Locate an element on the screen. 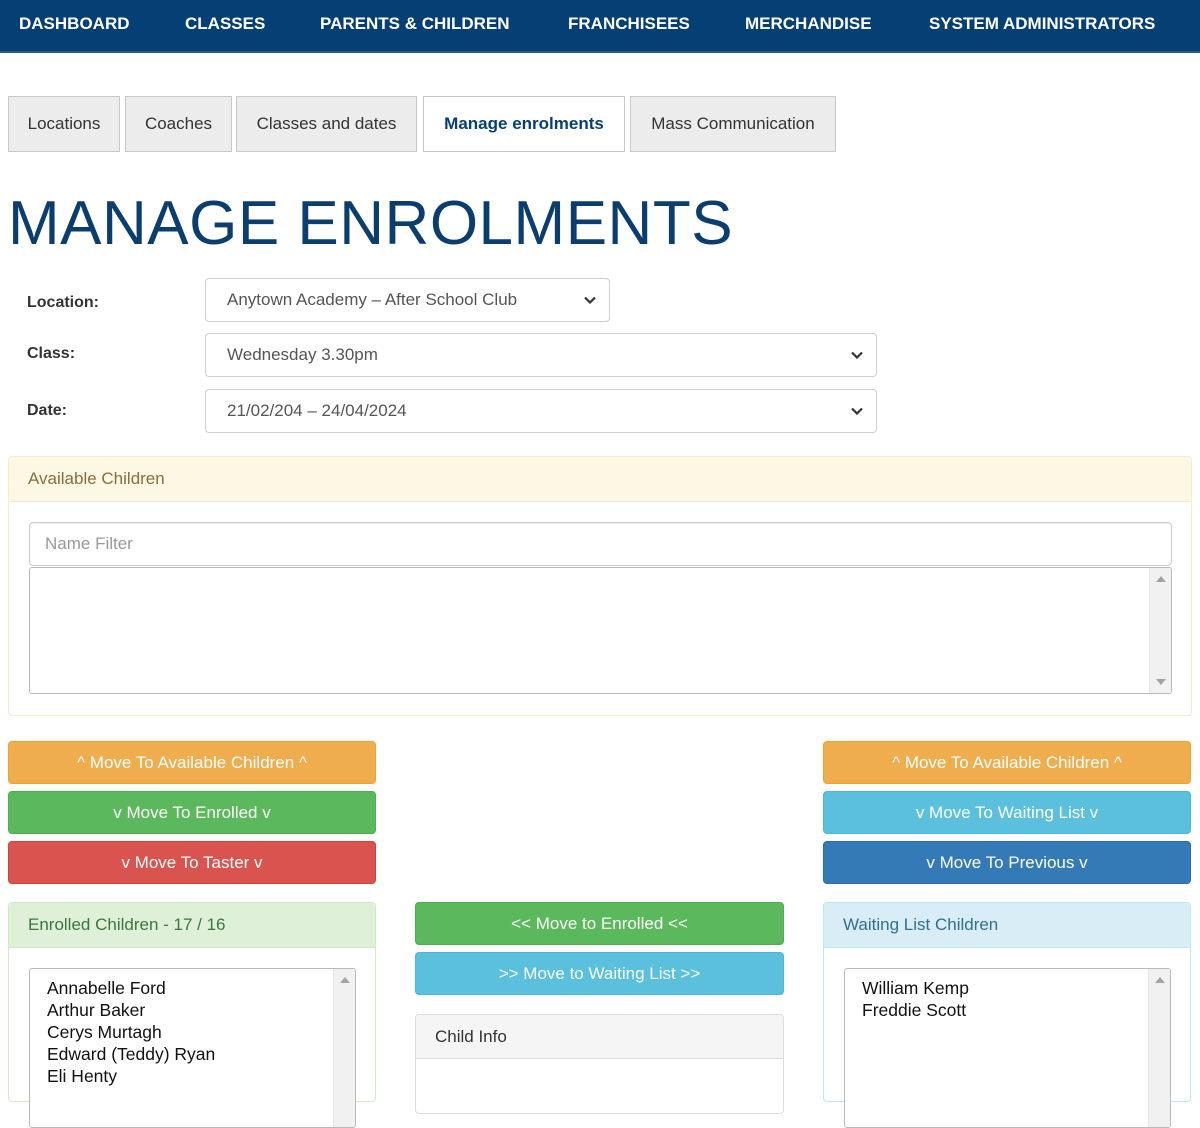  name-filter-input is located at coordinates (600, 544).